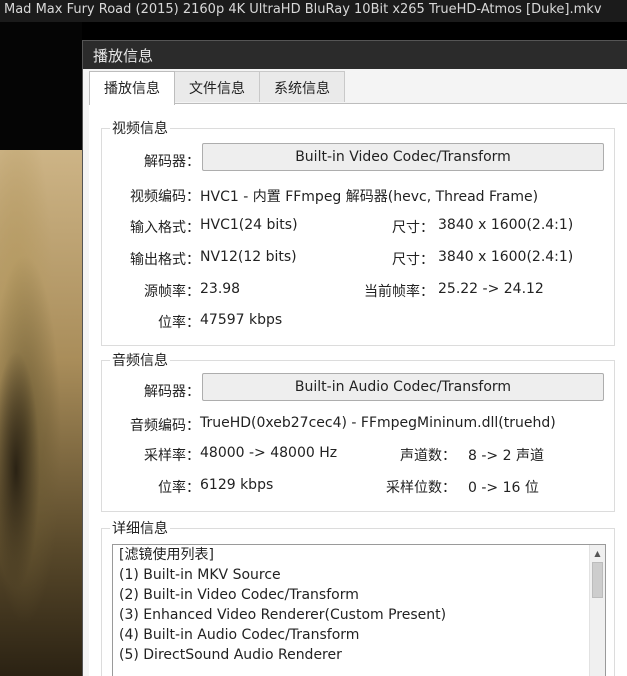  Describe the element at coordinates (491, 289) in the screenshot. I see `current-fps-value: 25.22 -> 24.12` at that location.